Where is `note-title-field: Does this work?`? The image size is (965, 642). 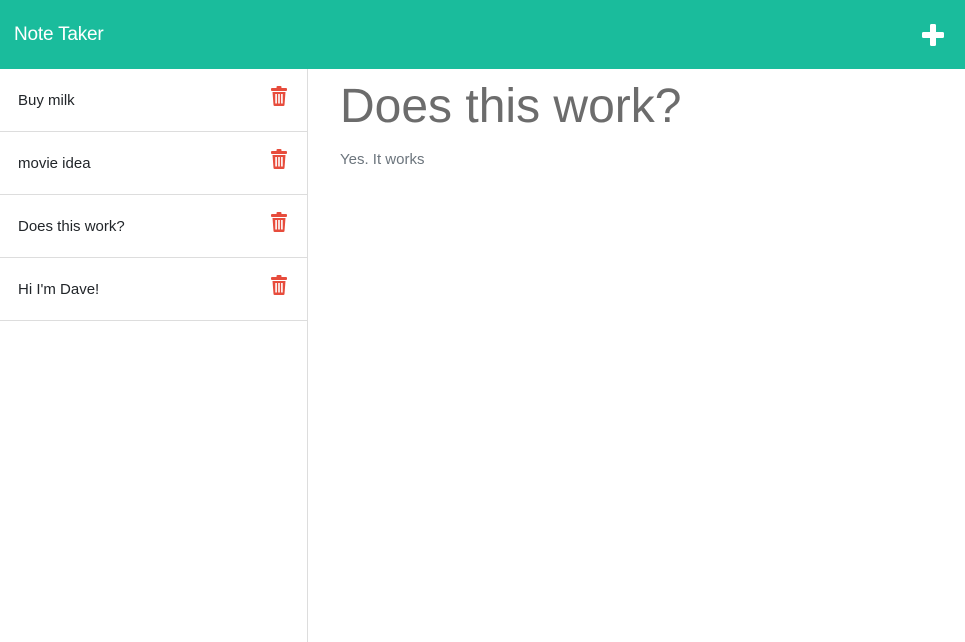
note-title-field: Does this work? is located at coordinates (636, 107).